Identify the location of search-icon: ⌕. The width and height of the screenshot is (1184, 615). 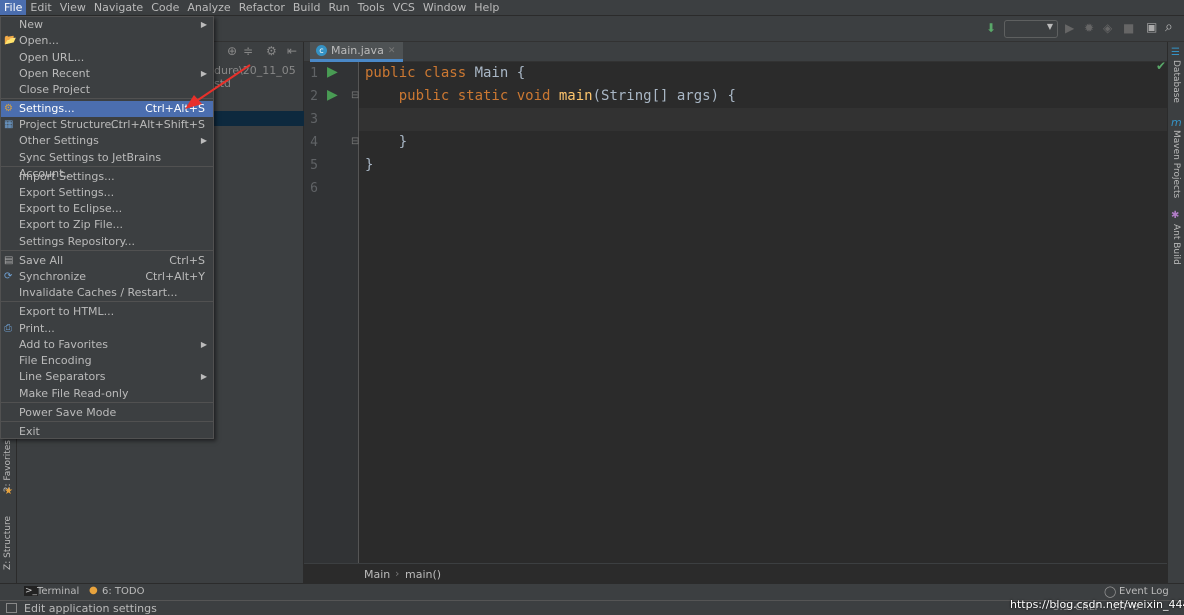
(1169, 27).